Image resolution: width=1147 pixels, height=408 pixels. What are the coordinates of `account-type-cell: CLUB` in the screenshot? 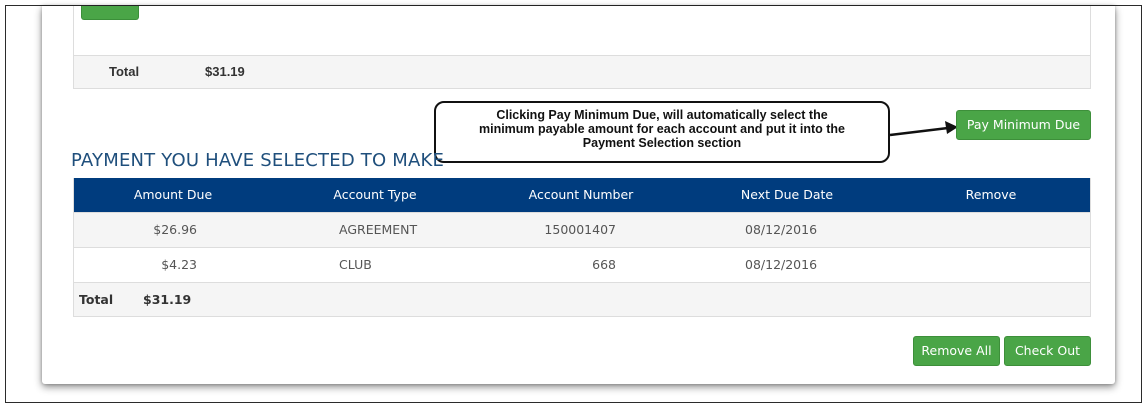 It's located at (355, 264).